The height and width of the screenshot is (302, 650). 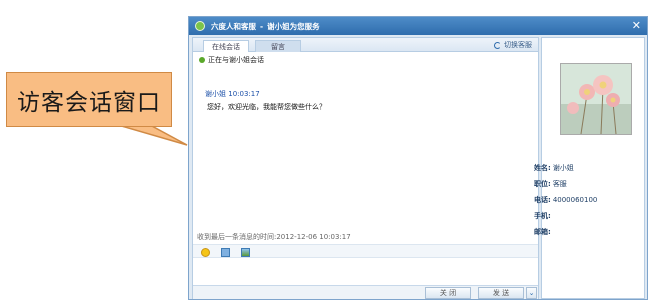 I want to click on refresh-icon, so click(x=497, y=45).